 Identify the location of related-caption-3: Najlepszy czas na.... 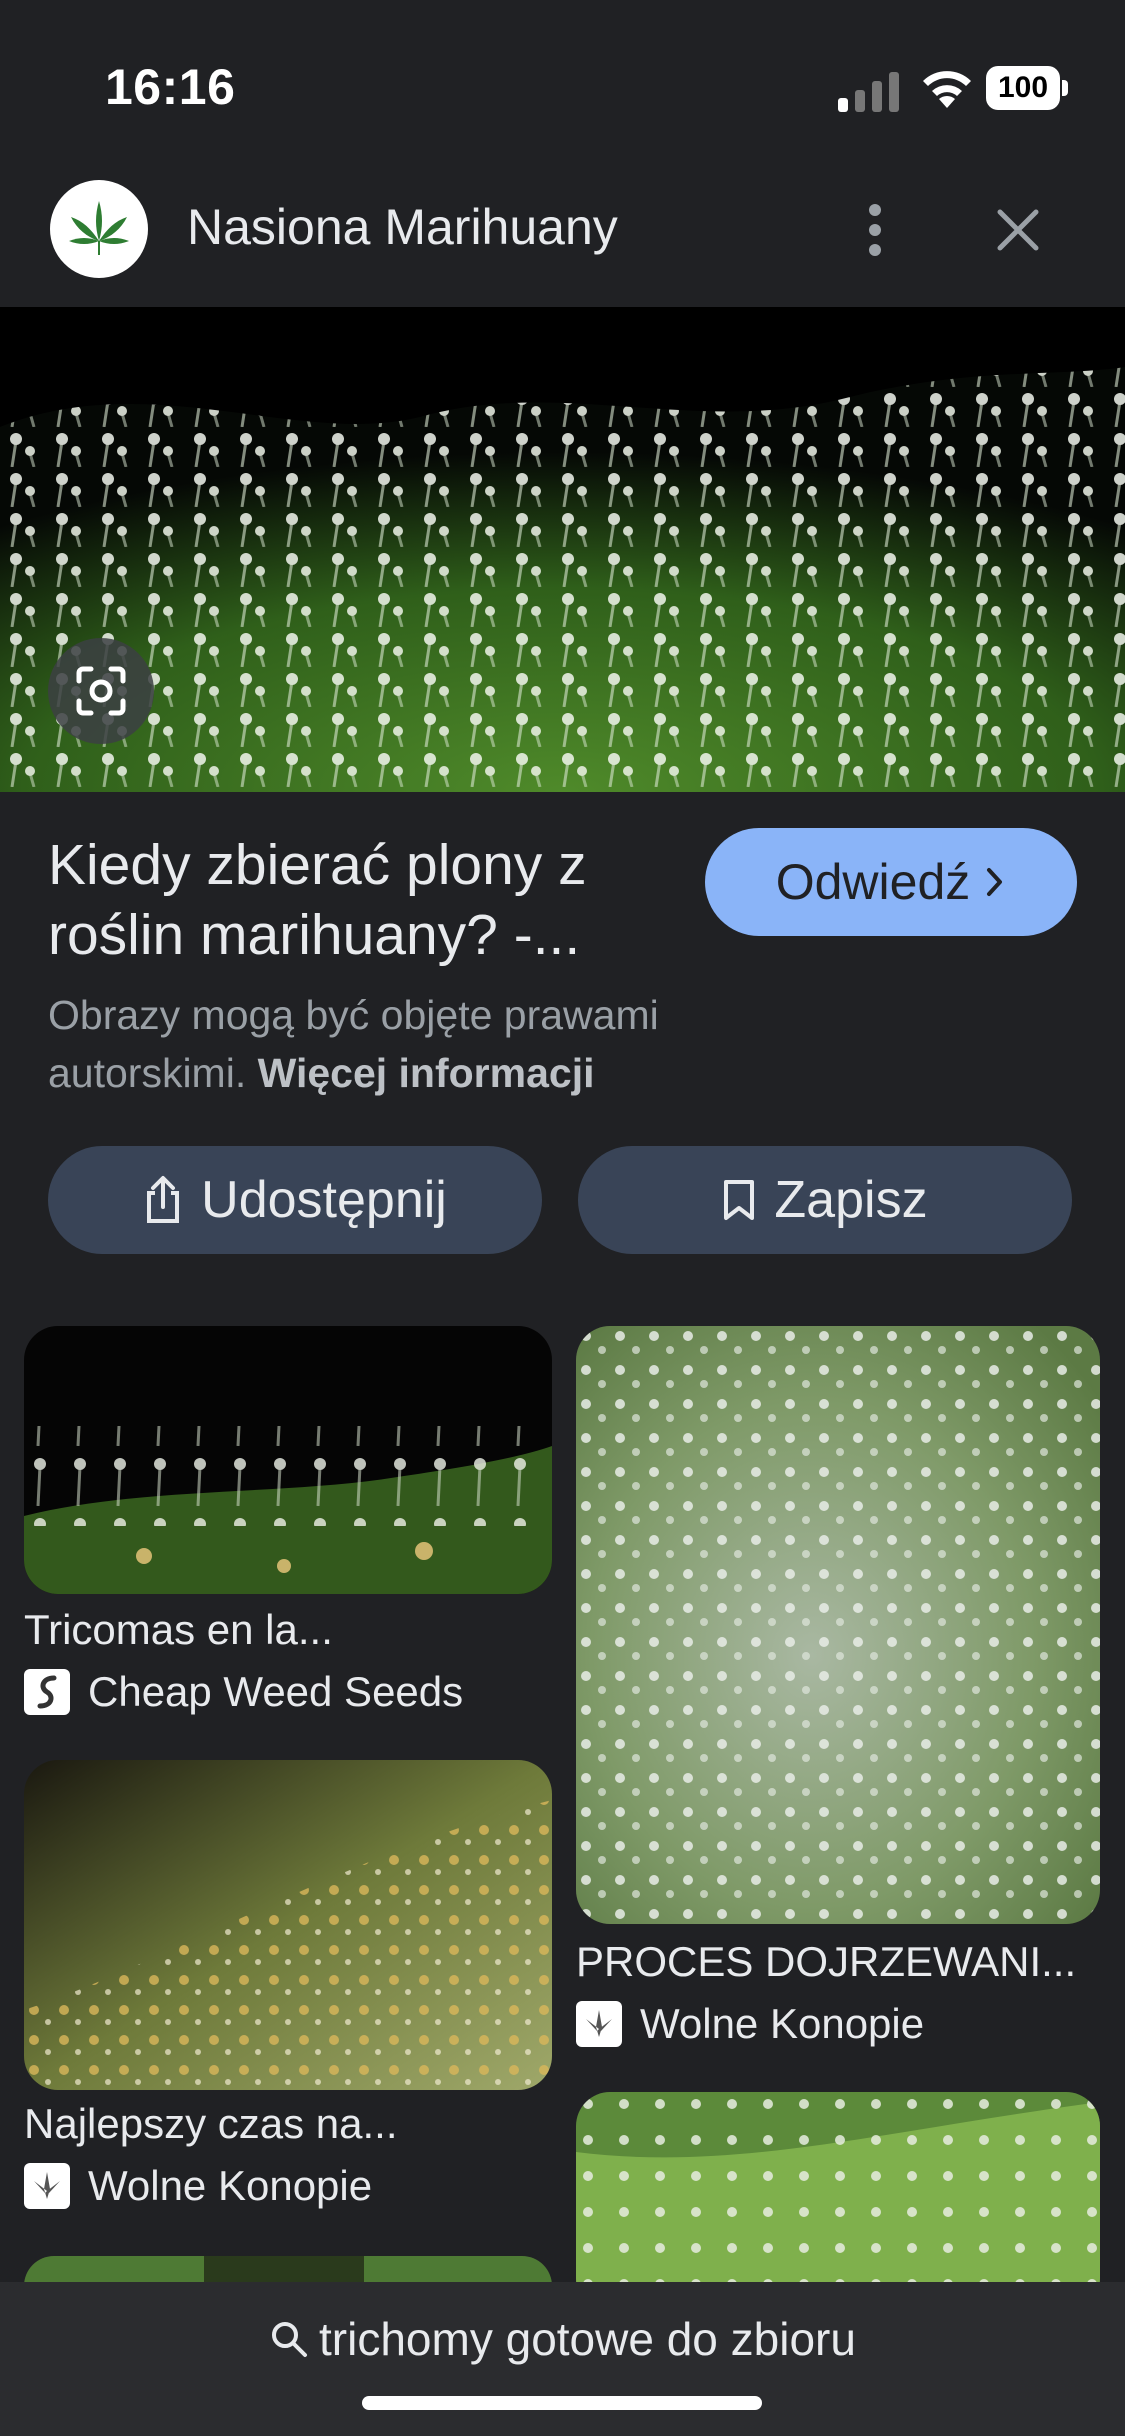
(288, 2124).